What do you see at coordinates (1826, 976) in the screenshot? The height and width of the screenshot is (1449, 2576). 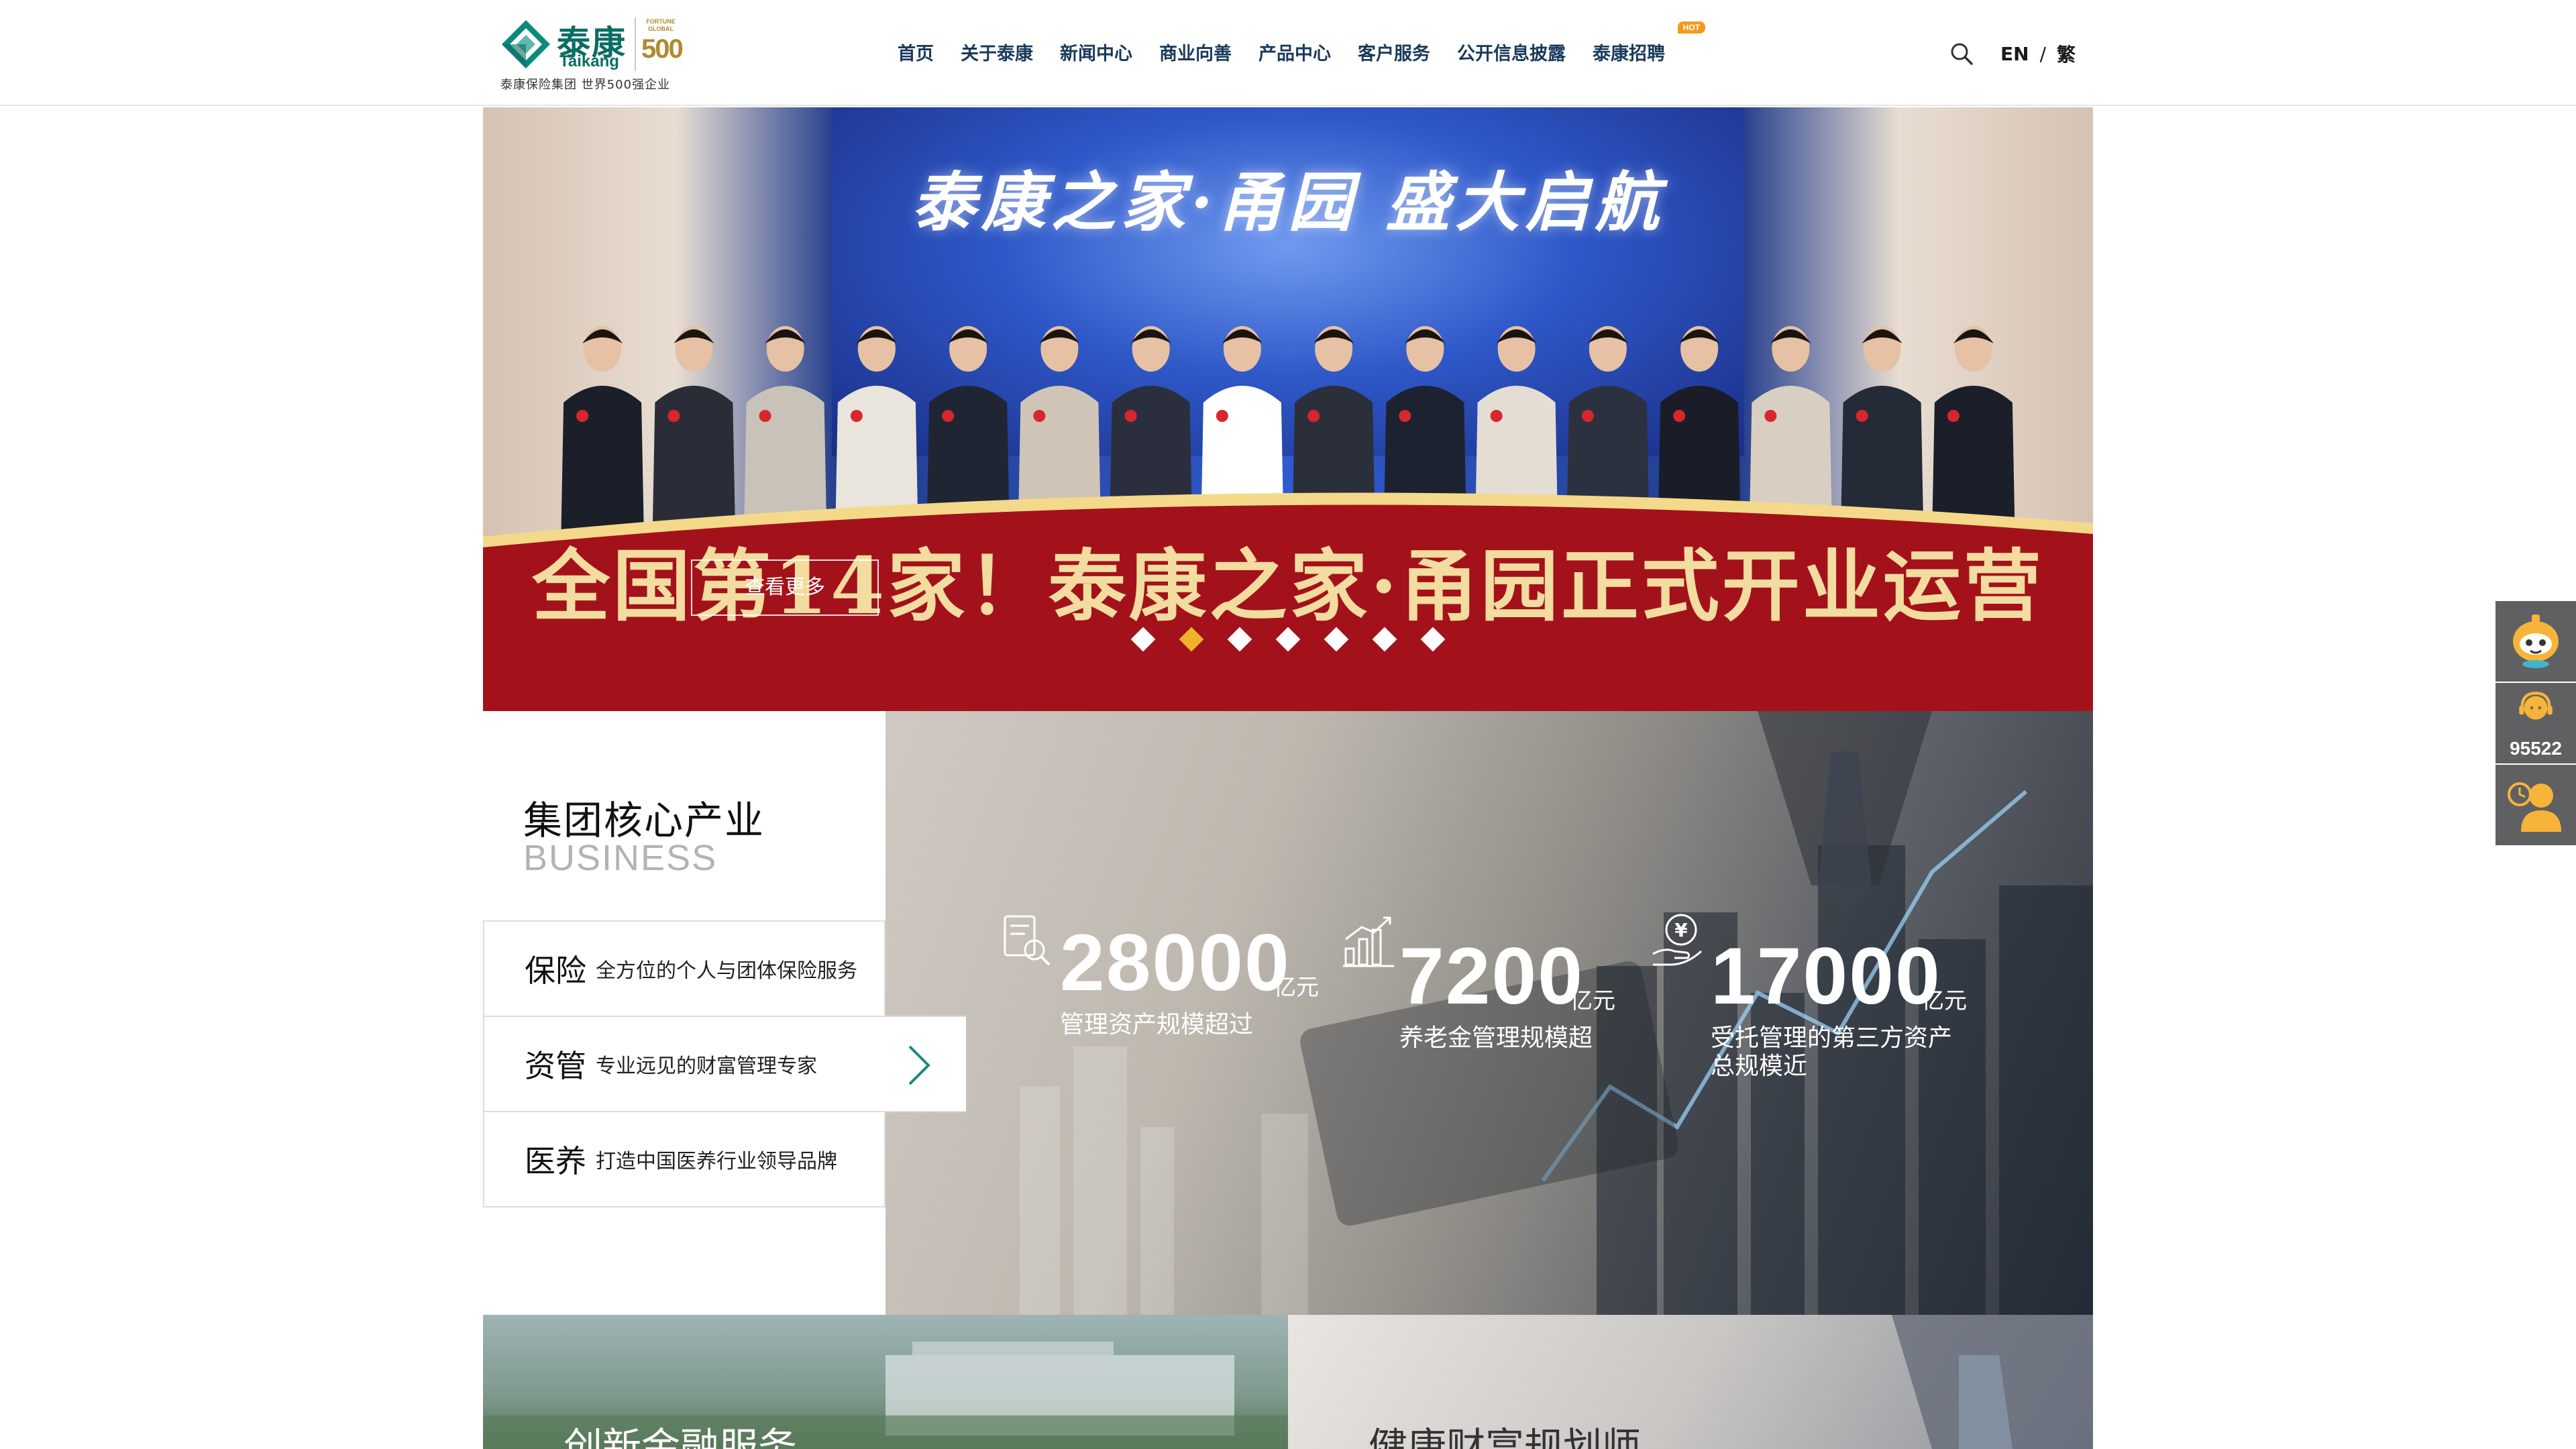 I see `stat-value: 17000` at bounding box center [1826, 976].